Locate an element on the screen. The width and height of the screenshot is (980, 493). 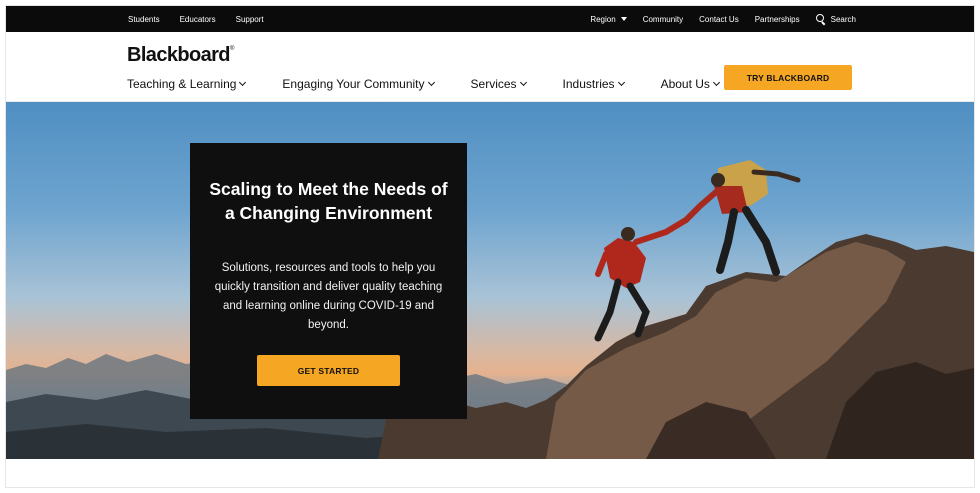
utility-link-students: Students is located at coordinates (144, 19).